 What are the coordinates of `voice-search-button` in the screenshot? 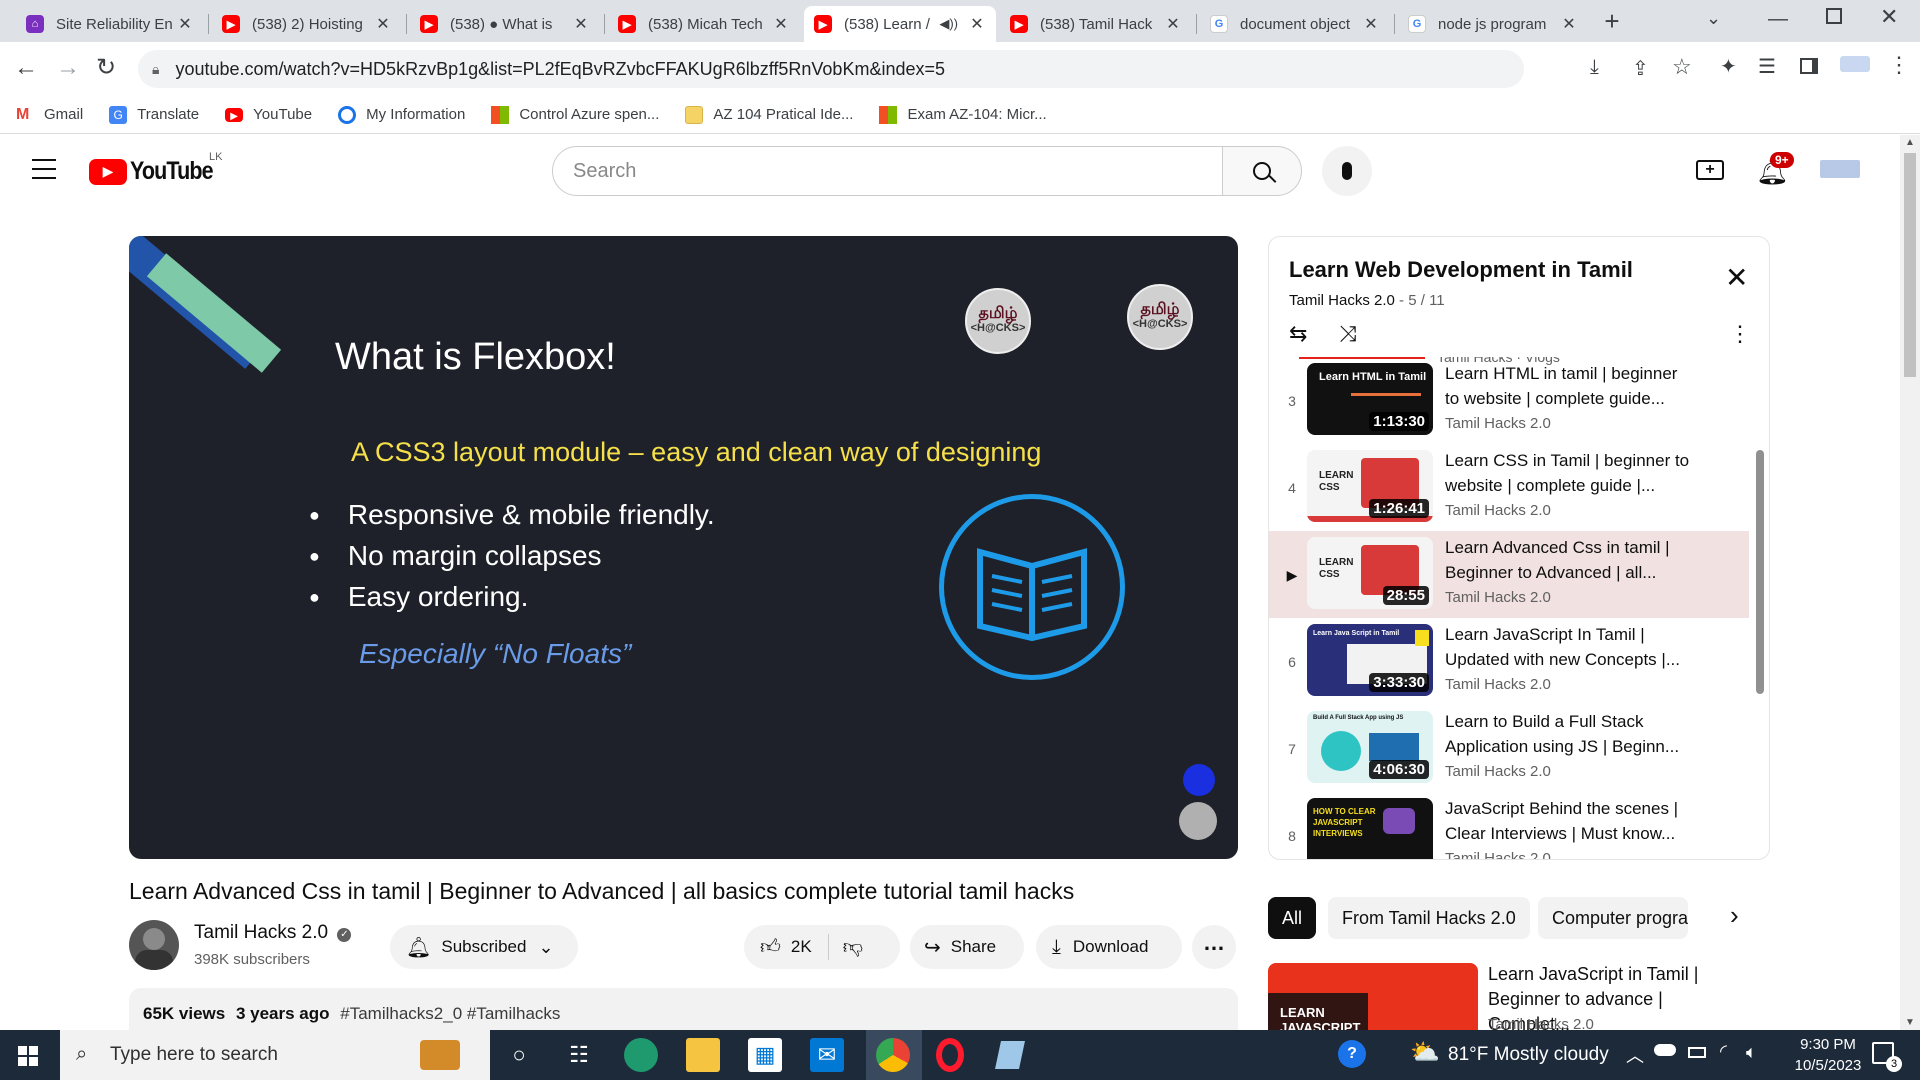 It's located at (1347, 171).